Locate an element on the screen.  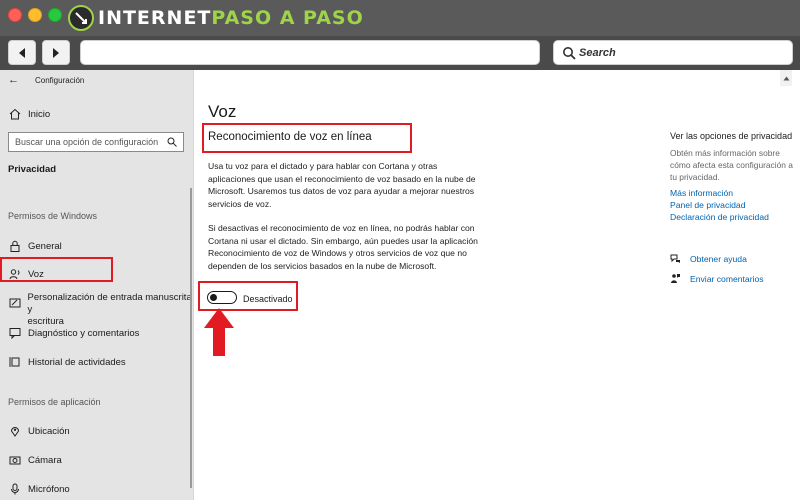
toggle-state-label: Desactivado is located at coordinates (268, 299).